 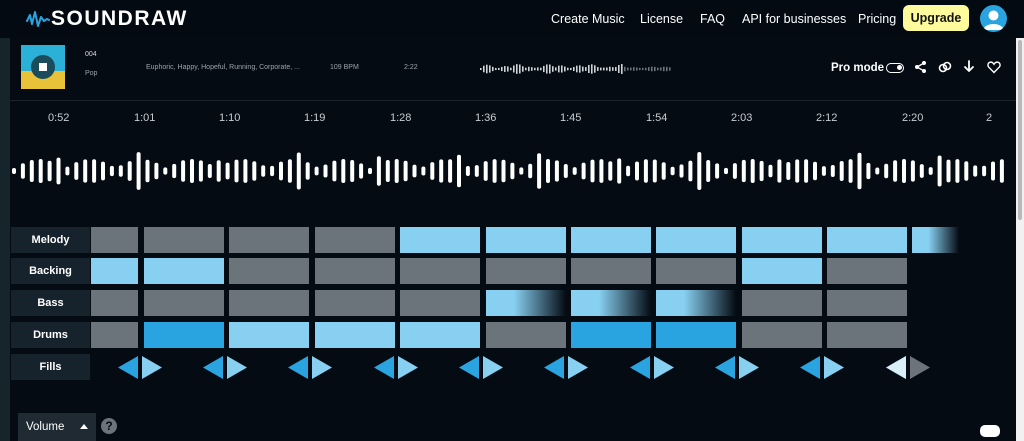 What do you see at coordinates (119, 18) in the screenshot?
I see `logo-text: SOUNDRAW` at bounding box center [119, 18].